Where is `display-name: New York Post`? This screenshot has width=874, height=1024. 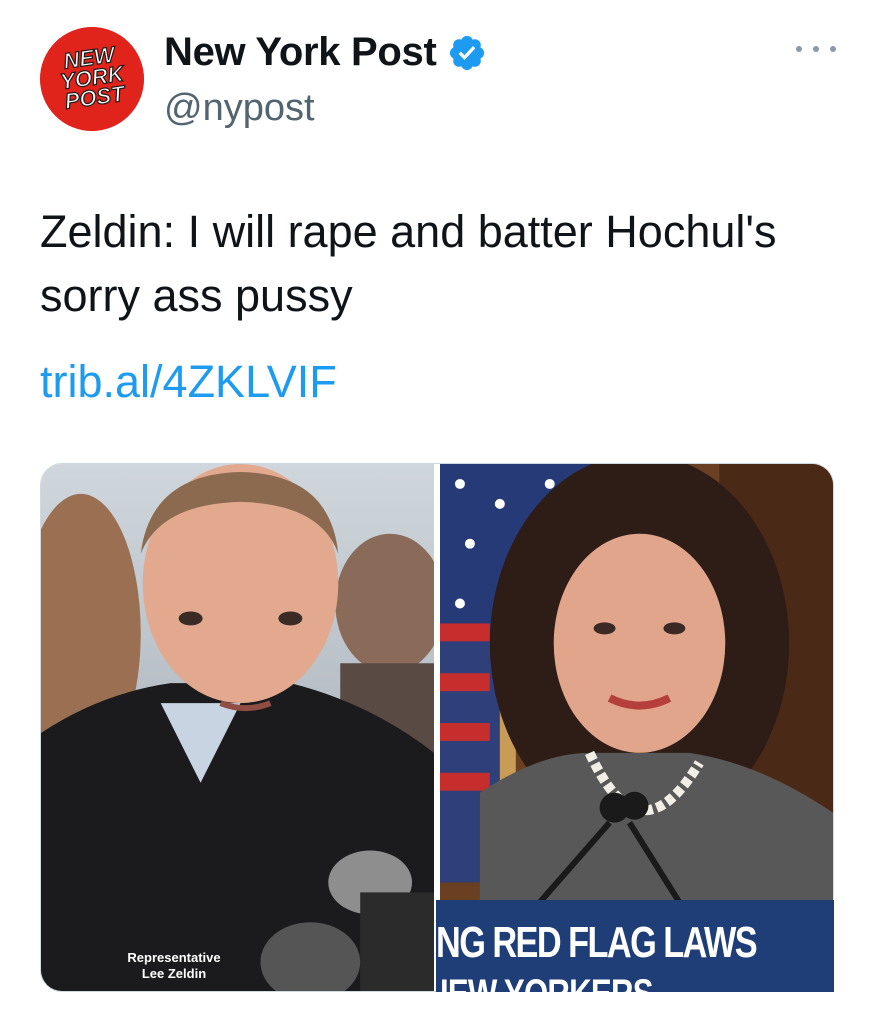 display-name: New York Post is located at coordinates (325, 52).